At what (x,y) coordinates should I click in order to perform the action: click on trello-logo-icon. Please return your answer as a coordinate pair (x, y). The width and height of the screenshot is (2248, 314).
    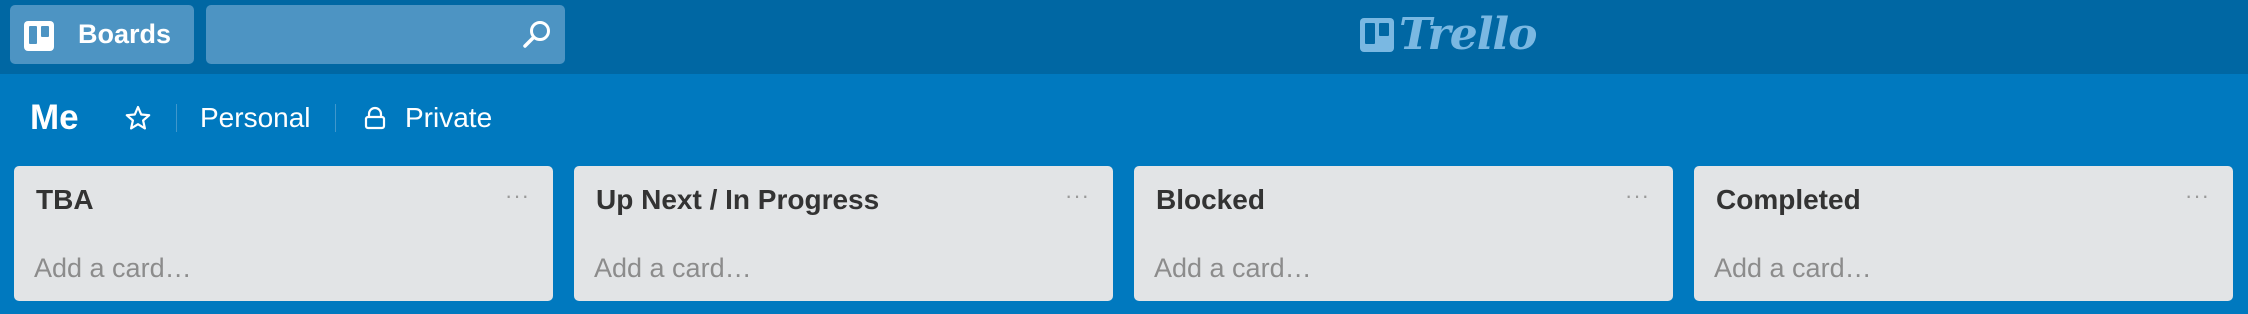
    Looking at the image, I should click on (1377, 35).